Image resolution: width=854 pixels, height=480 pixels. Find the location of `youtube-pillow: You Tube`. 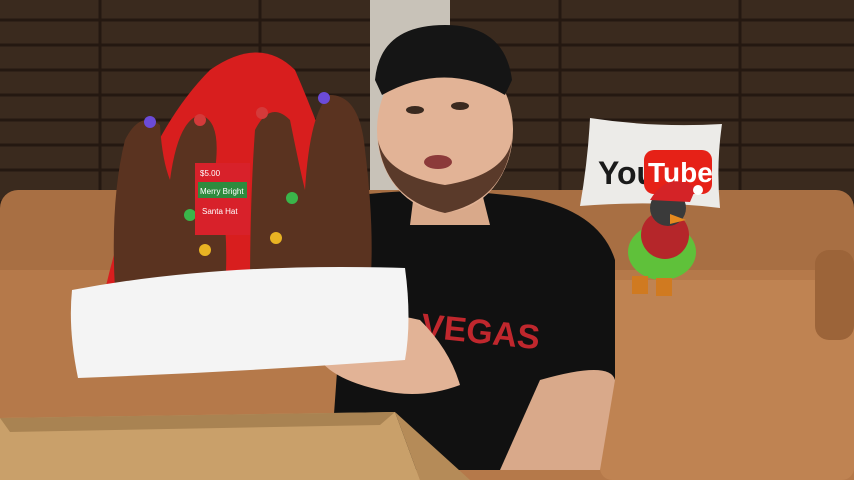

youtube-pillow: You Tube is located at coordinates (651, 163).